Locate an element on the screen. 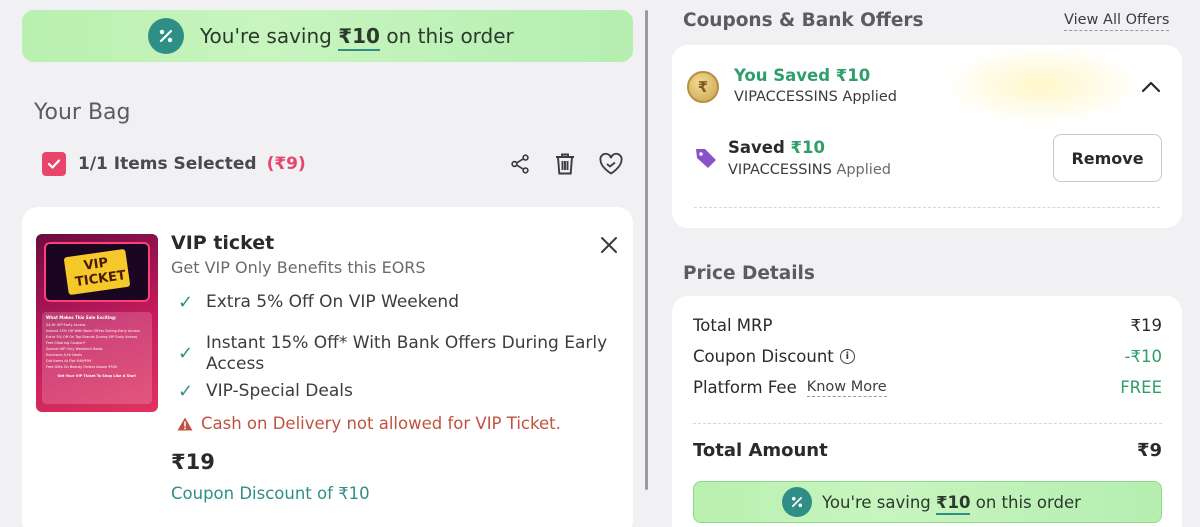 This screenshot has width=1200, height=527. coupons-section-title: Coupons & Bank Offers is located at coordinates (803, 20).